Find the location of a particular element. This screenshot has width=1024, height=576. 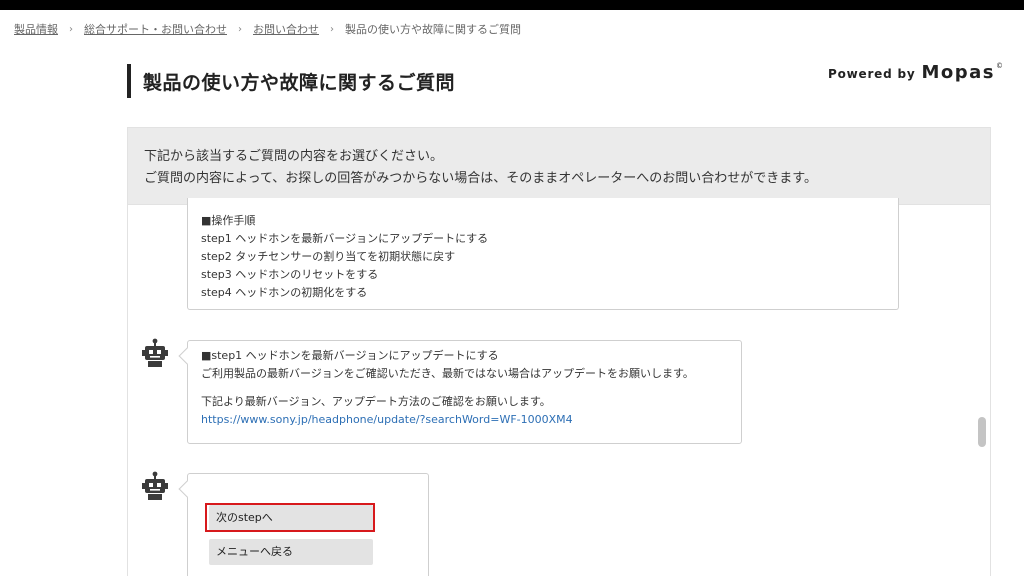

message-line: 下記より最新バージョン、アップデート方法のご確認をお願いします。 is located at coordinates (376, 401).